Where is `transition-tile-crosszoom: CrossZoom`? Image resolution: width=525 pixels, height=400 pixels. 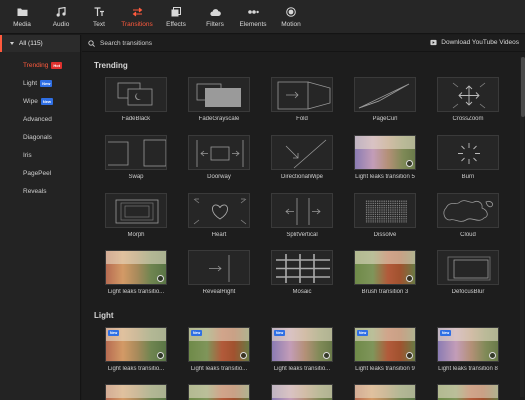
transition-tile-crosszoom: CrossZoom is located at coordinates (468, 99).